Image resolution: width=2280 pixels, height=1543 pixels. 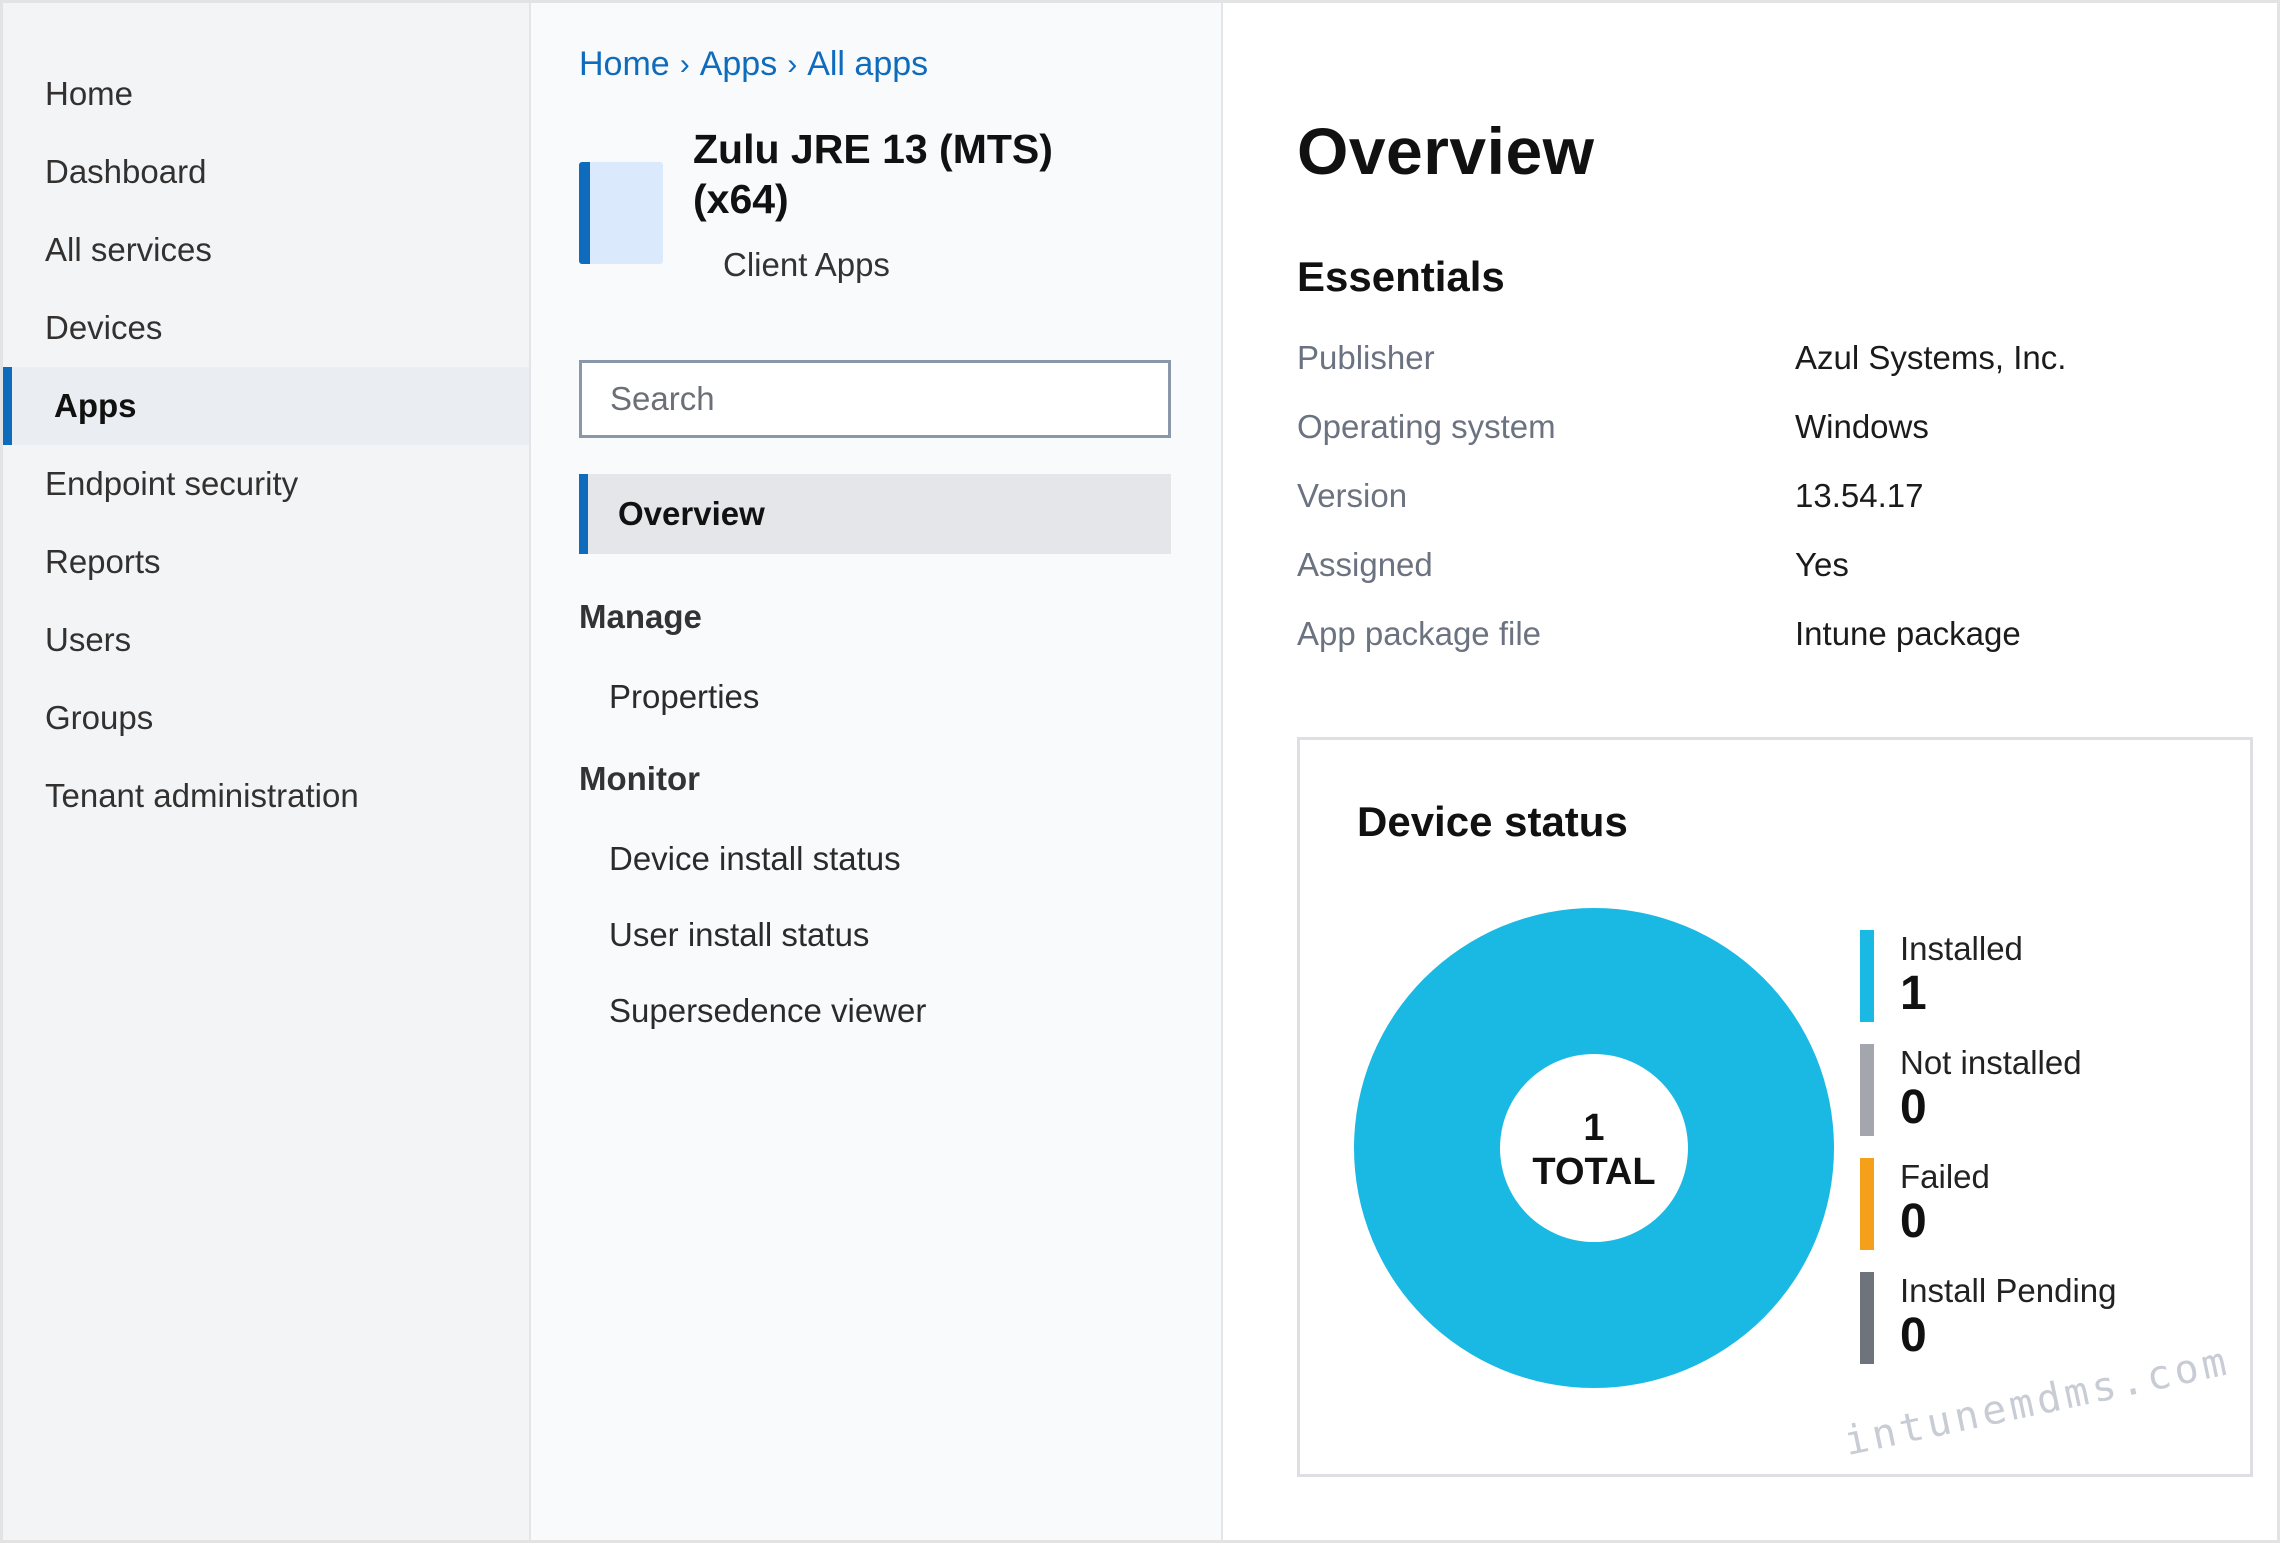 I want to click on app-subtitle: Client Apps, so click(x=806, y=264).